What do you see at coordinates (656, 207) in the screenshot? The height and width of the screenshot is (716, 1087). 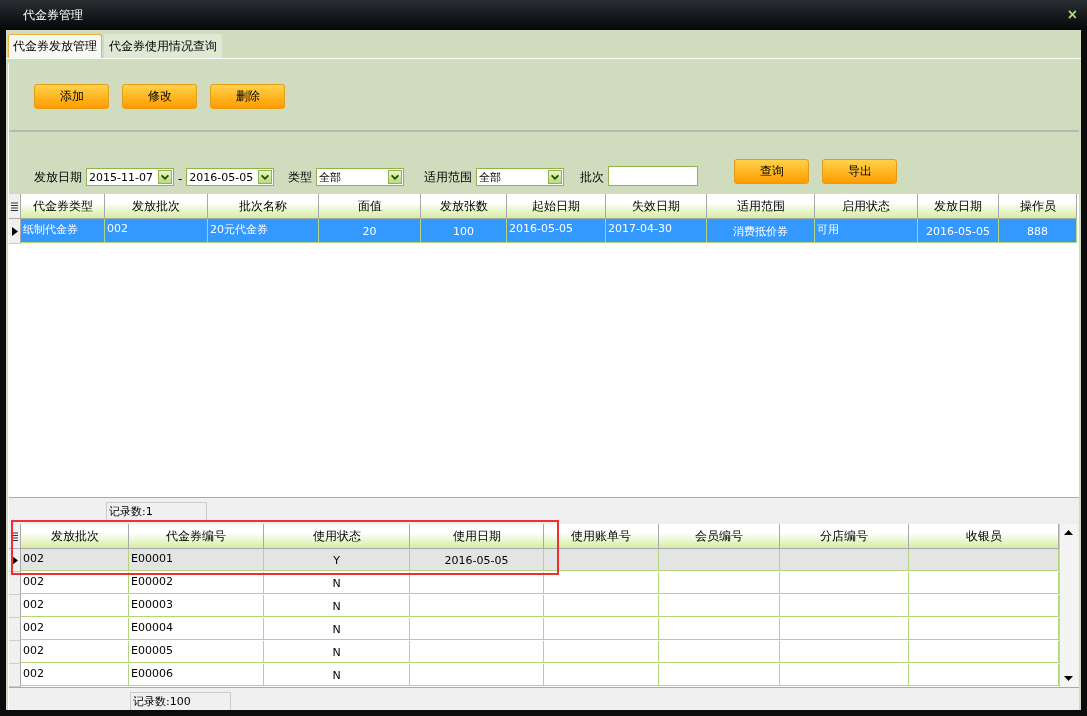 I see `column-header: 失效日期` at bounding box center [656, 207].